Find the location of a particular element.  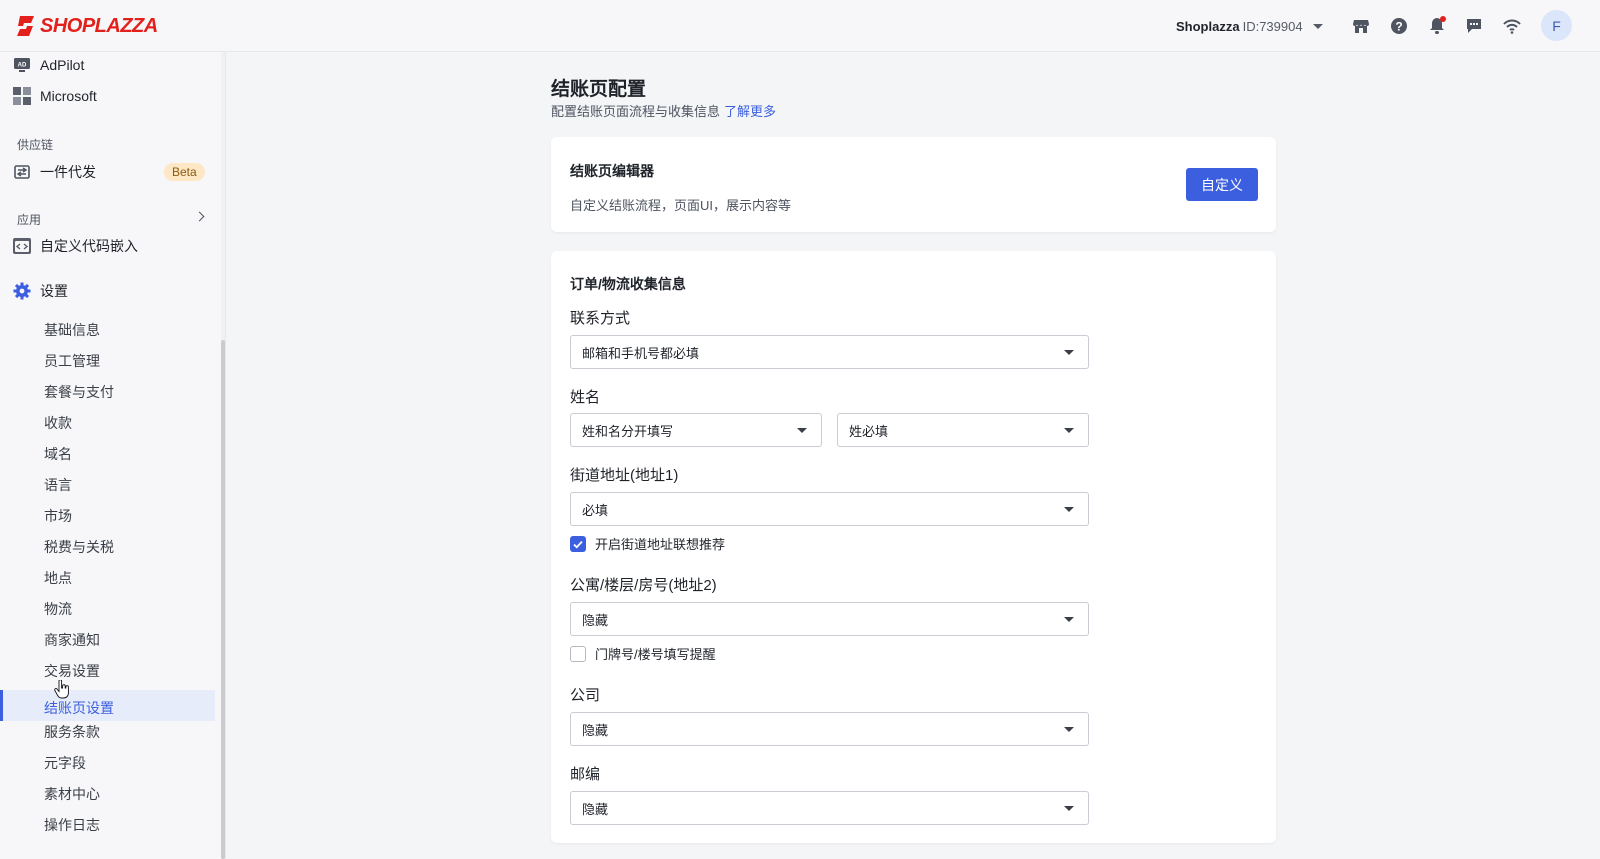

address-suggest-checkbox-row: 开启街道地址联想推荐 is located at coordinates (647, 543).